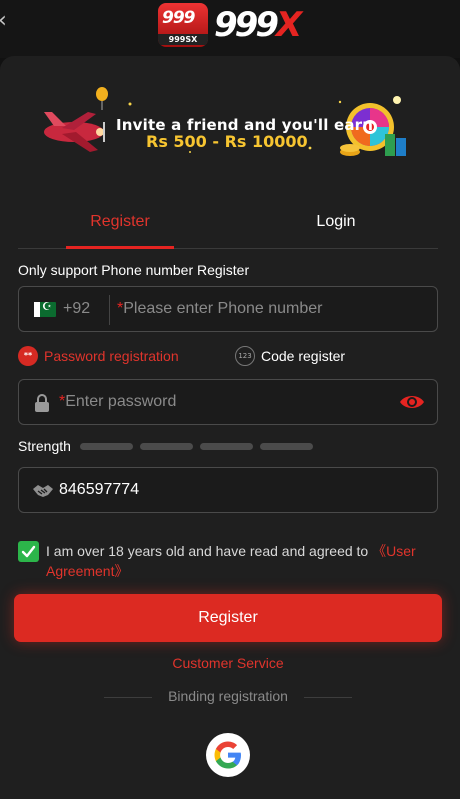 This screenshot has width=460, height=799. I want to click on password-input: *Enter password, so click(117, 402).